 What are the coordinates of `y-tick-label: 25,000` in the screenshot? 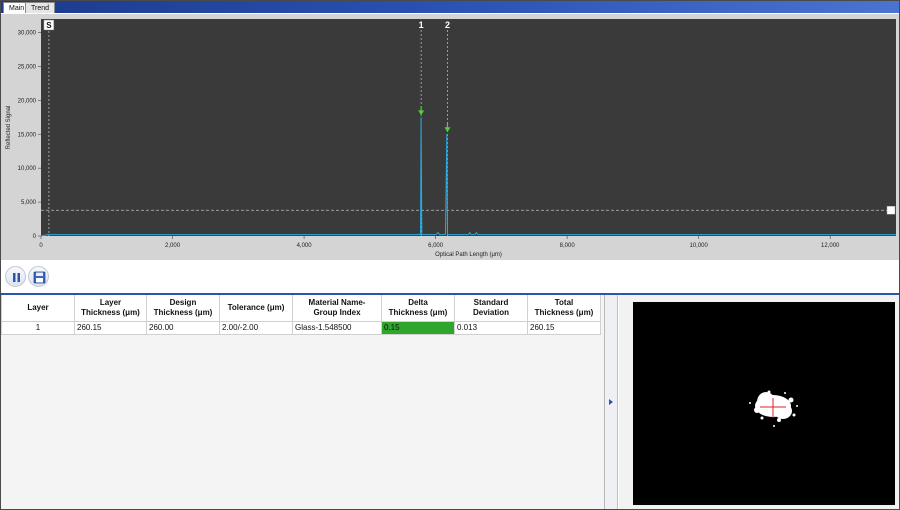 It's located at (27, 67).